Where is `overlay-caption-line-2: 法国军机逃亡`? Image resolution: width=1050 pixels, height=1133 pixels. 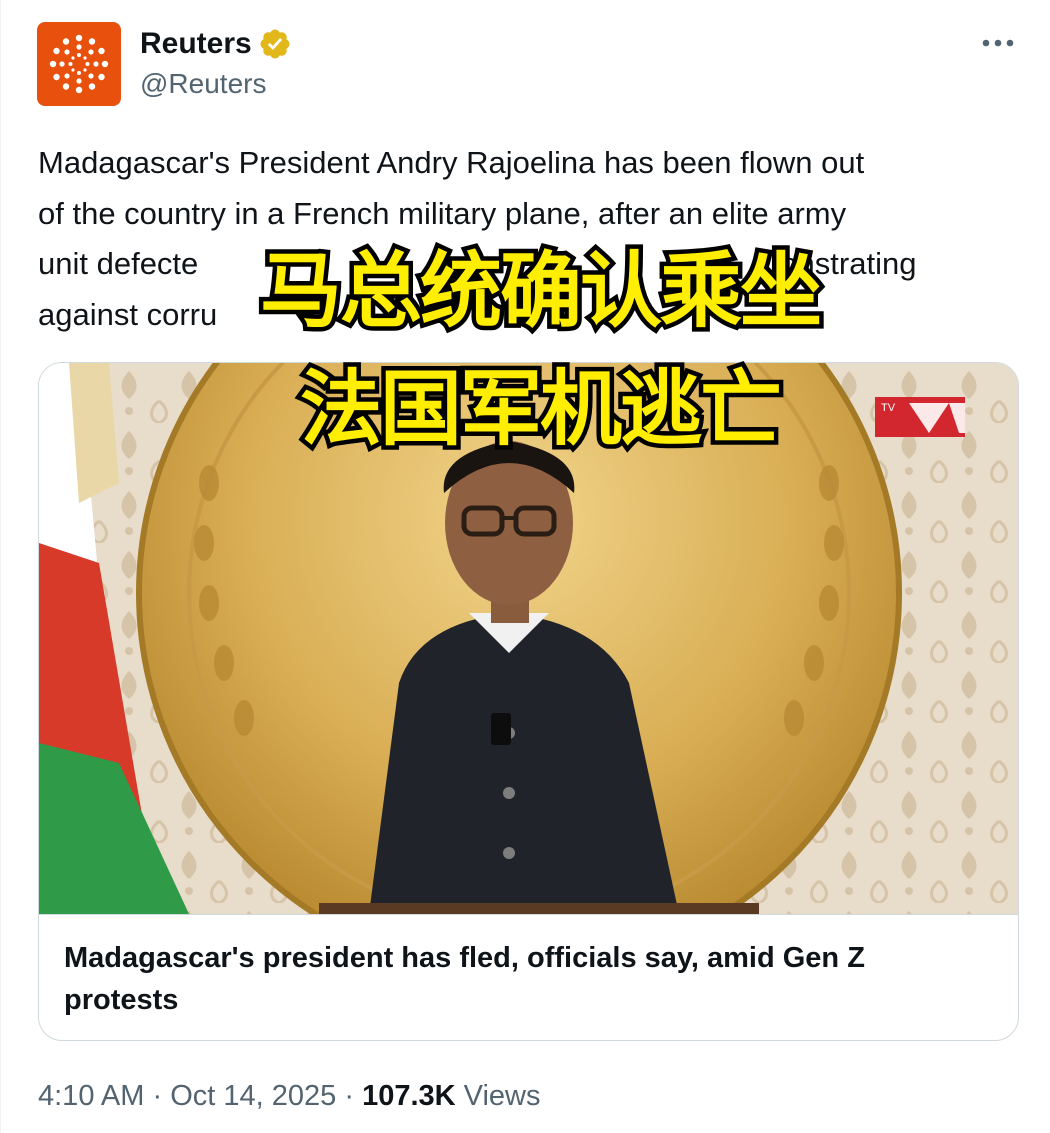
overlay-caption-line-2: 法国军机逃亡 is located at coordinates (540, 410).